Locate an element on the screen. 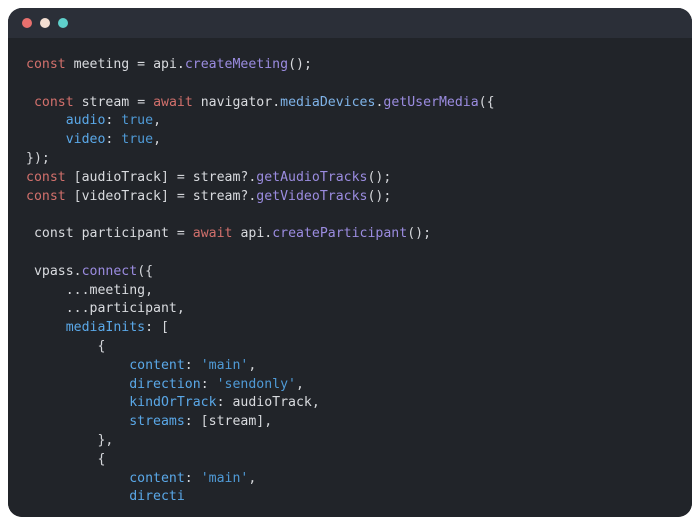  token-assign: = is located at coordinates (141, 64).